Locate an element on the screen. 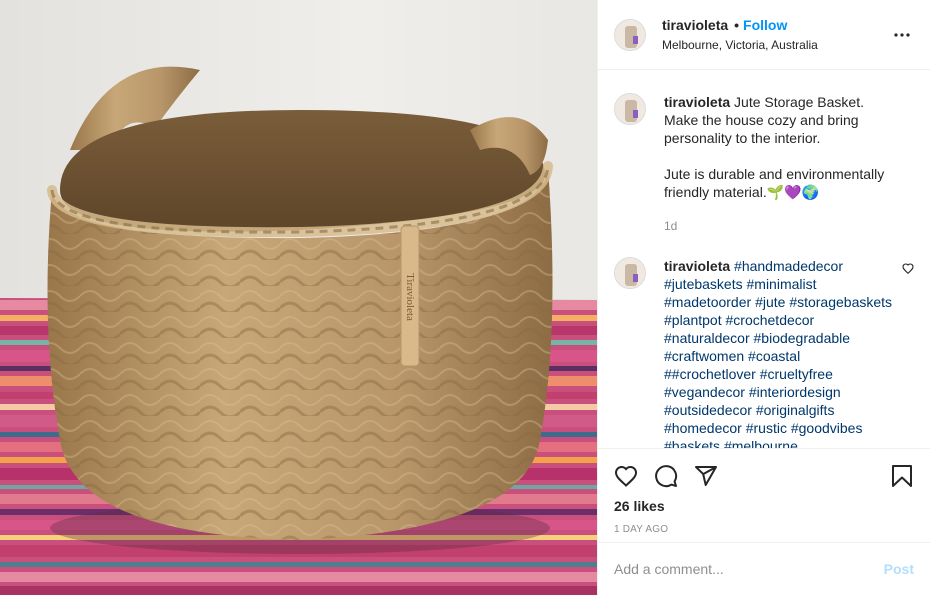 Image resolution: width=930 pixels, height=595 pixels. hashtag-link: #crochetdecor is located at coordinates (770, 320).